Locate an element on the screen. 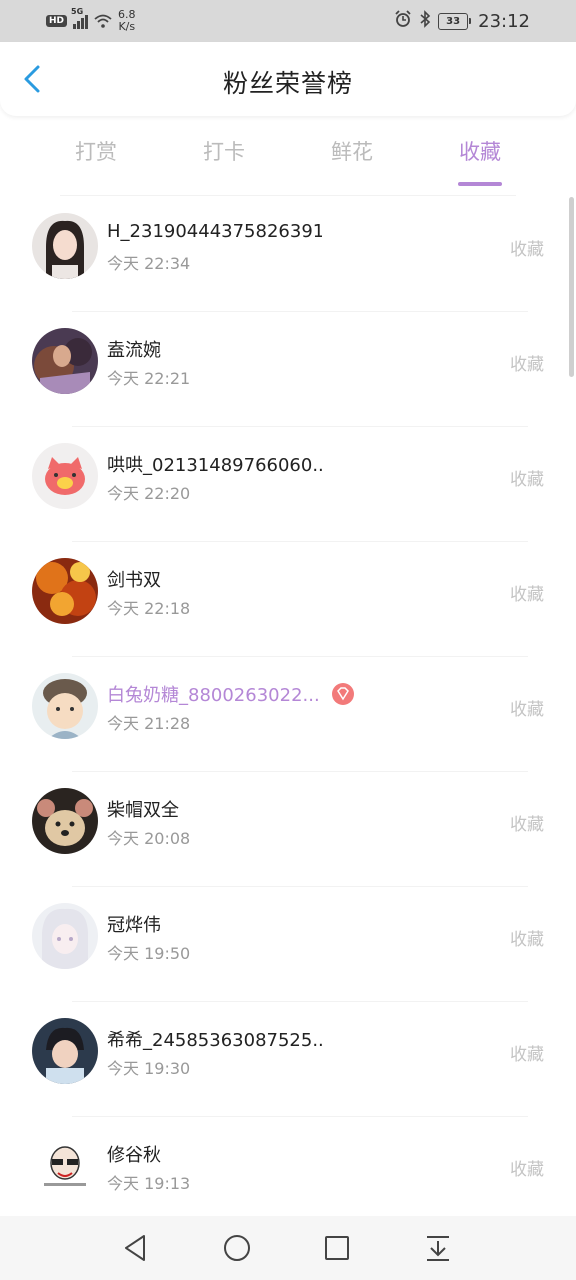 This screenshot has width=576, height=1280. fan-time: 今天 22:20 is located at coordinates (149, 493).